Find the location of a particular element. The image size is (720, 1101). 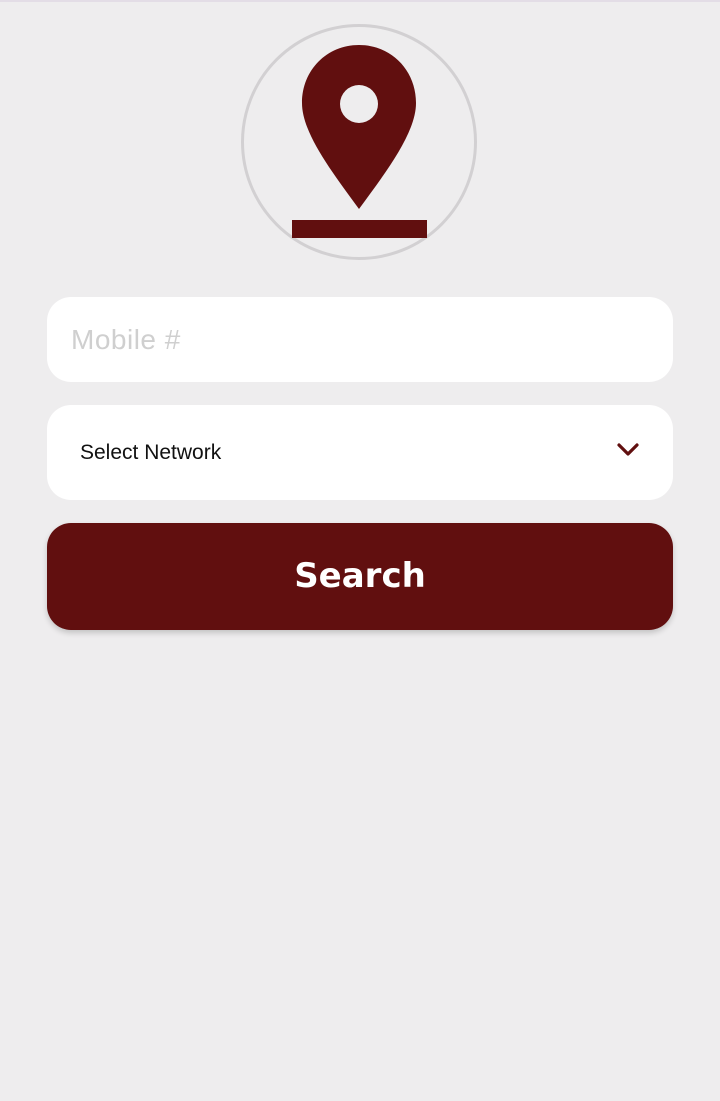

mobile-field is located at coordinates (360, 339).